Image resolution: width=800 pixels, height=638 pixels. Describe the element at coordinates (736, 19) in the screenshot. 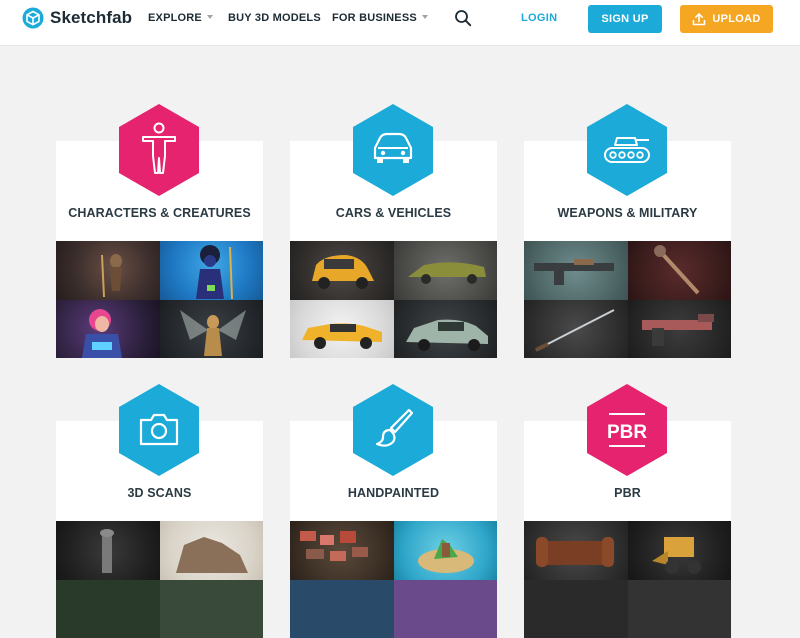

I see `upload-label: UPLOAD` at that location.